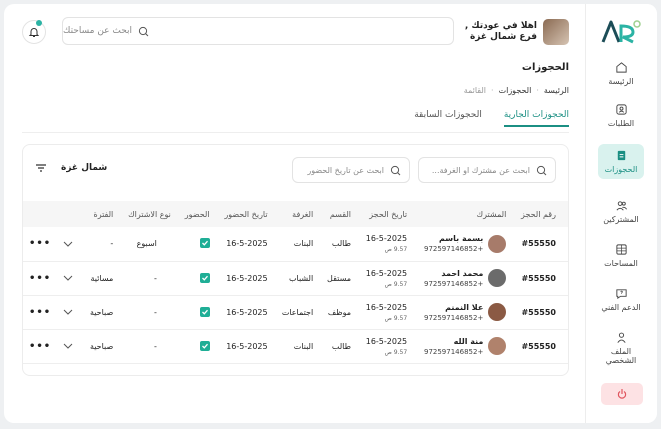 This screenshot has width=661, height=429. I want to click on member-name: منة الله, so click(468, 341).